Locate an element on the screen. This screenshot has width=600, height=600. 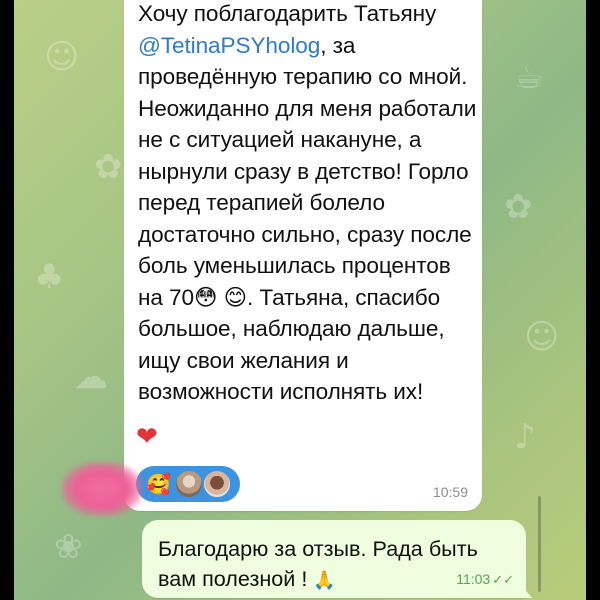
message-text-part: Хочу поблагодарить Татьяну is located at coordinates (287, 13).